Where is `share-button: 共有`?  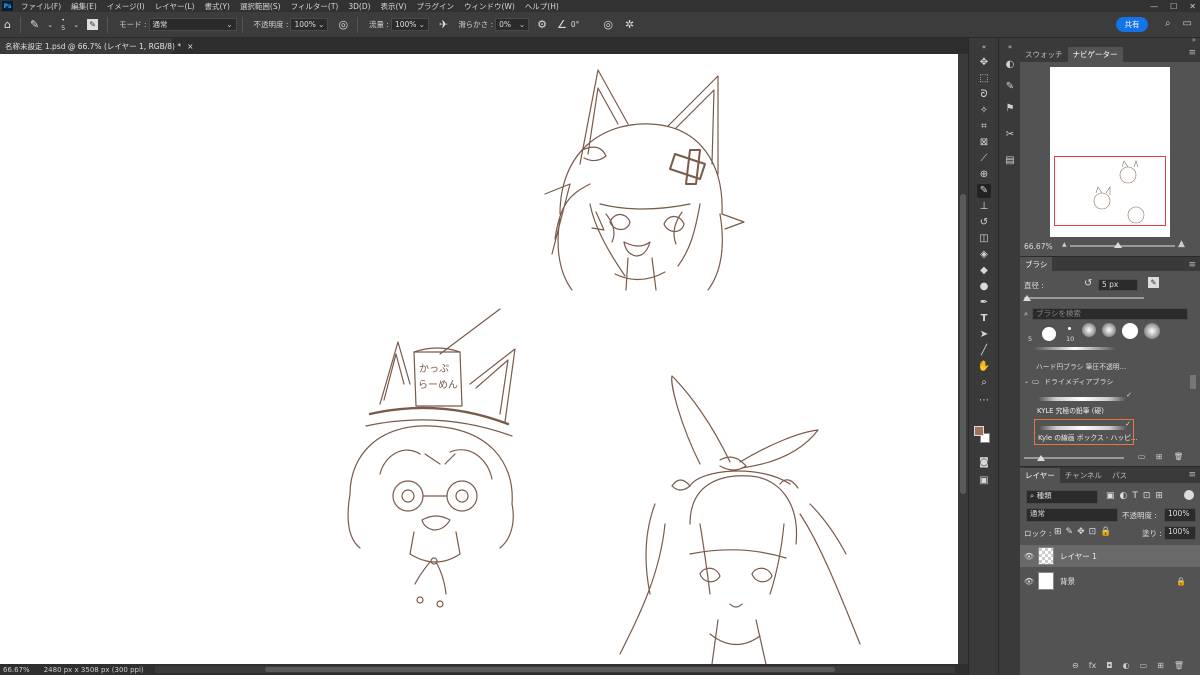
share-button: 共有 is located at coordinates (1132, 24).